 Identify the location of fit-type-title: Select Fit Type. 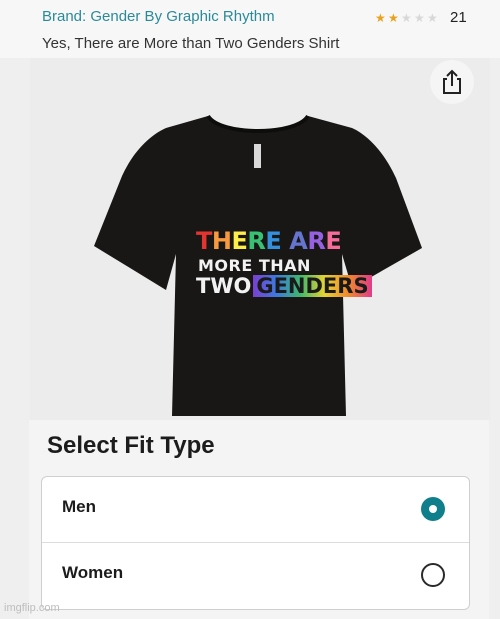
(131, 445).